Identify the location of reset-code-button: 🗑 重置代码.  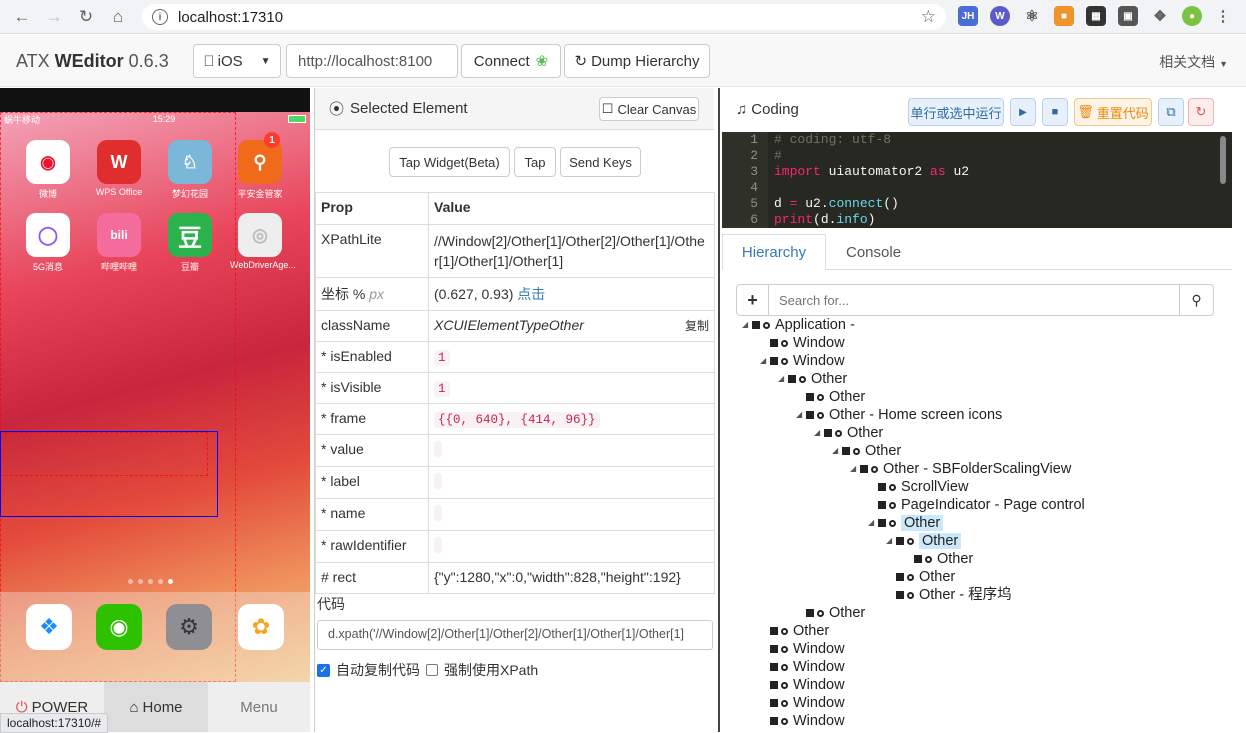
(1113, 112).